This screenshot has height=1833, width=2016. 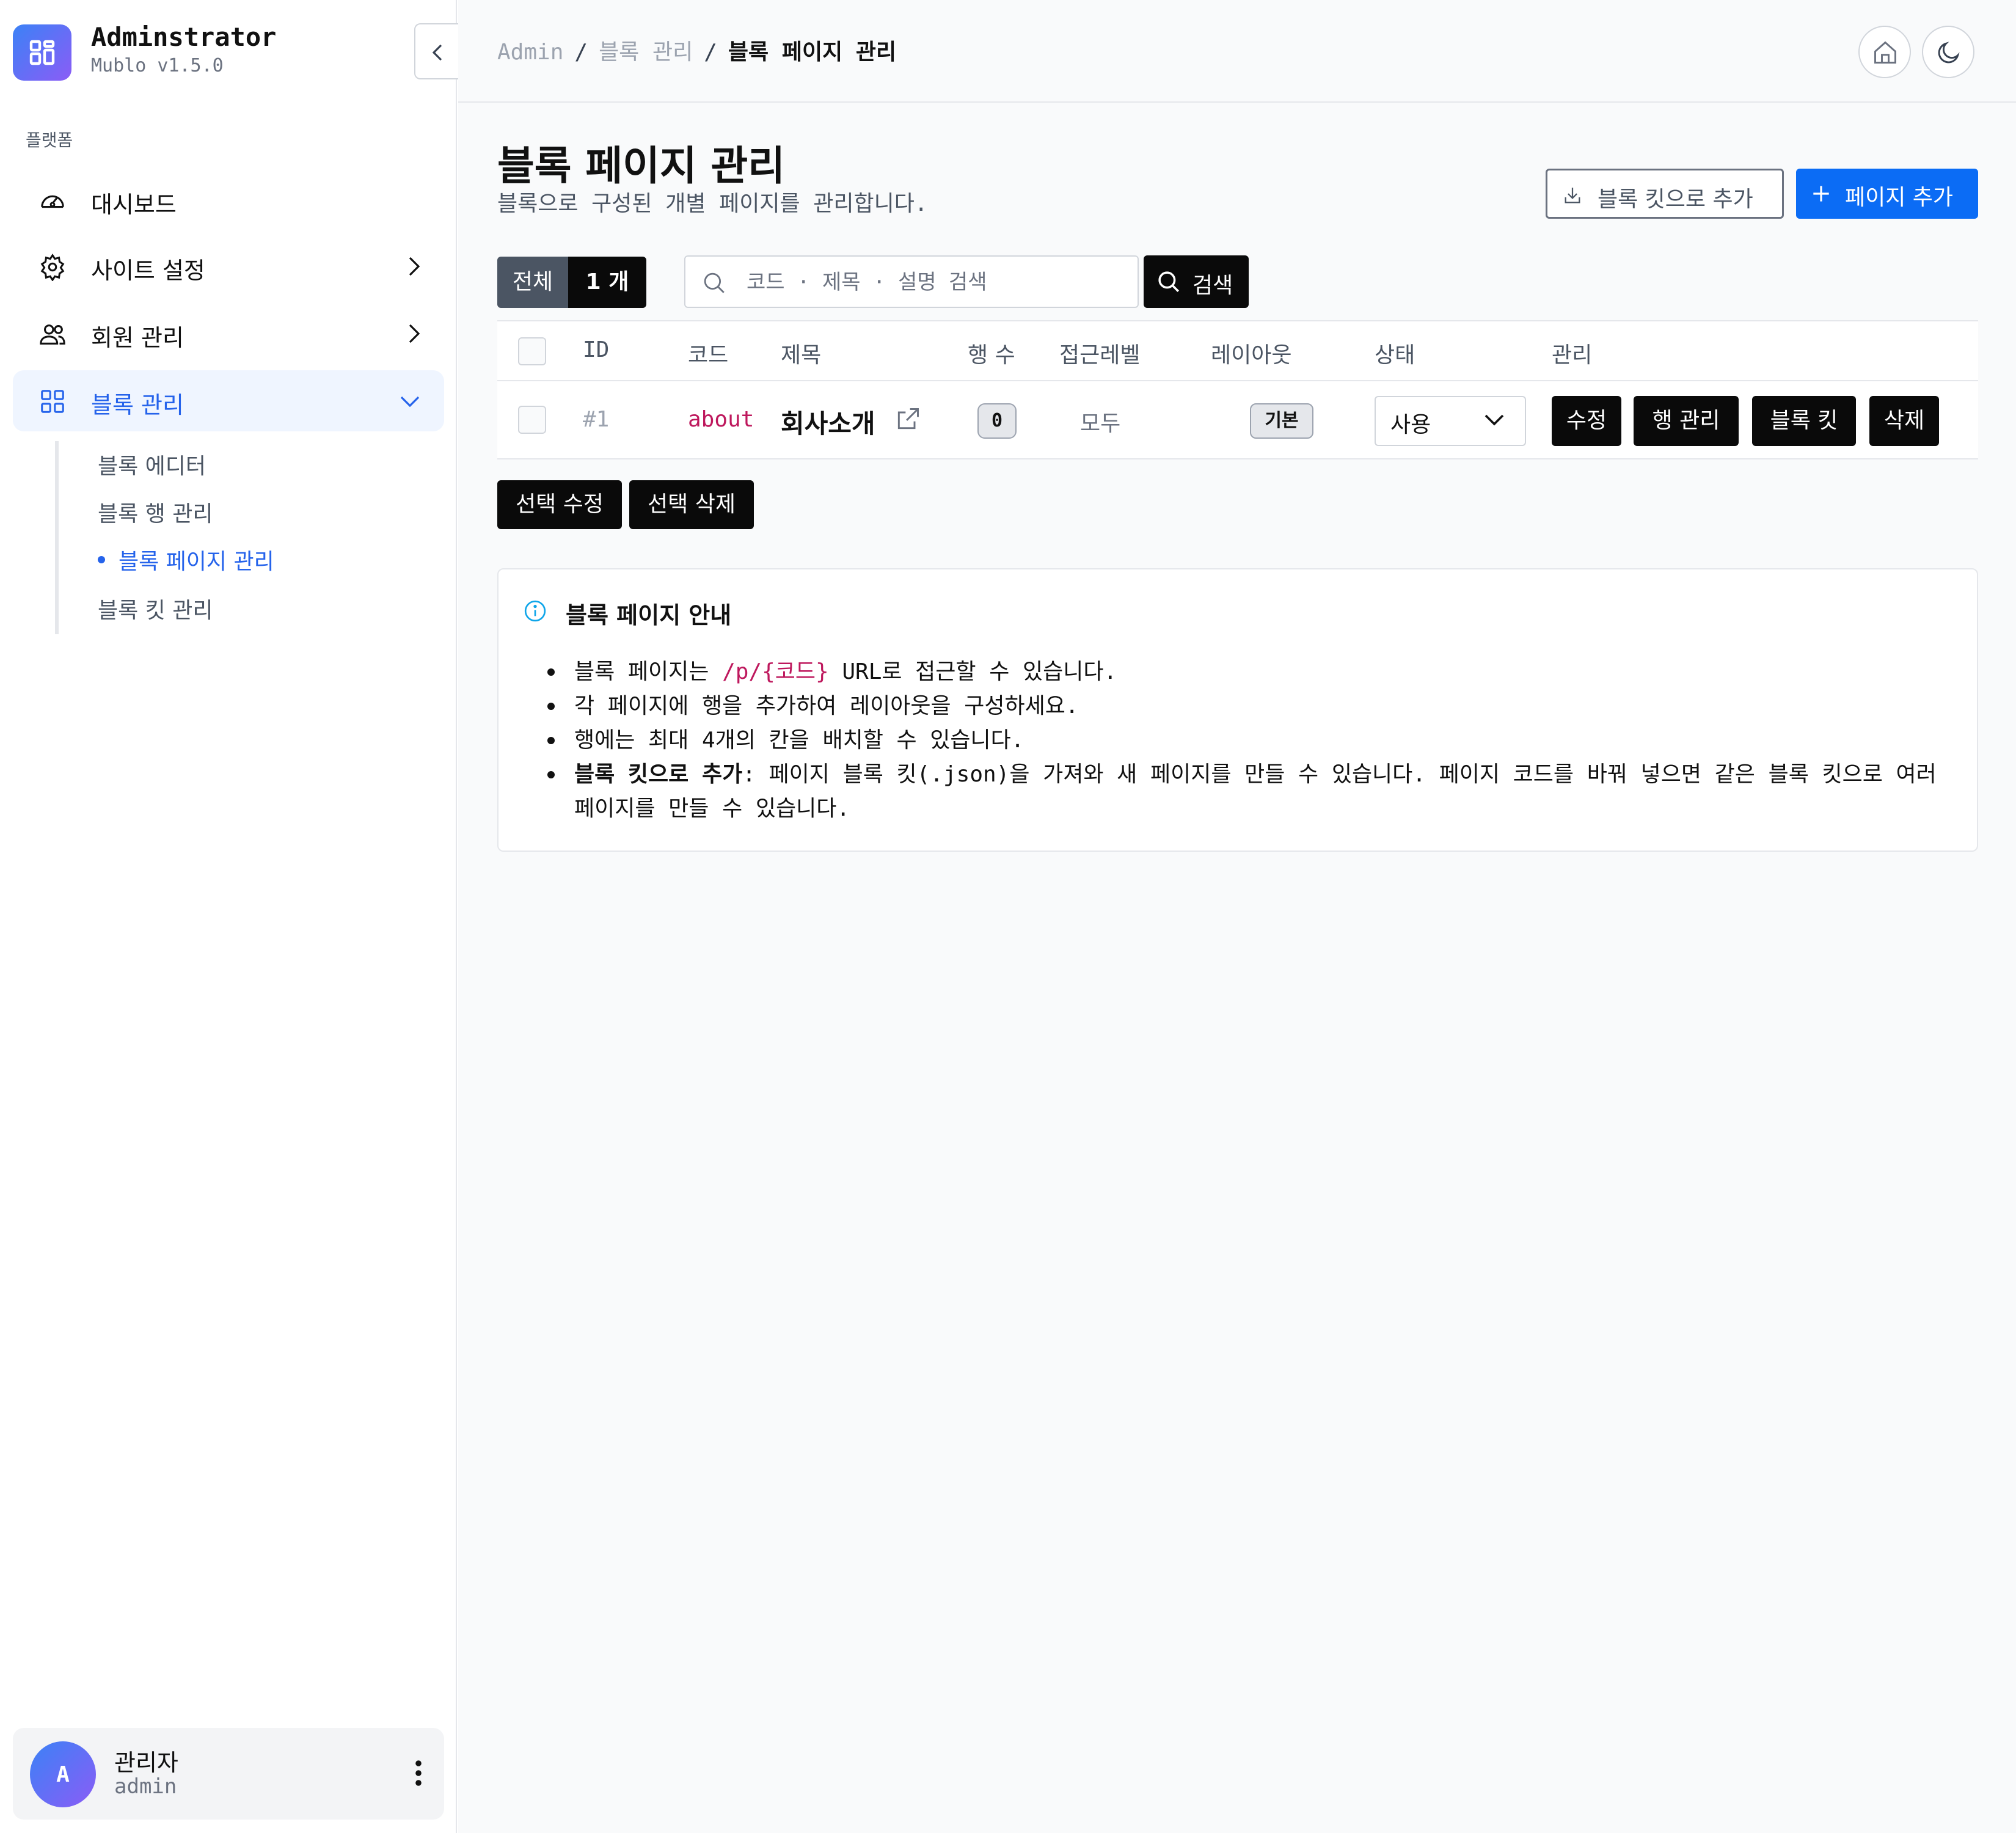 What do you see at coordinates (1251, 353) in the screenshot?
I see `header-layout: 레이아웃` at bounding box center [1251, 353].